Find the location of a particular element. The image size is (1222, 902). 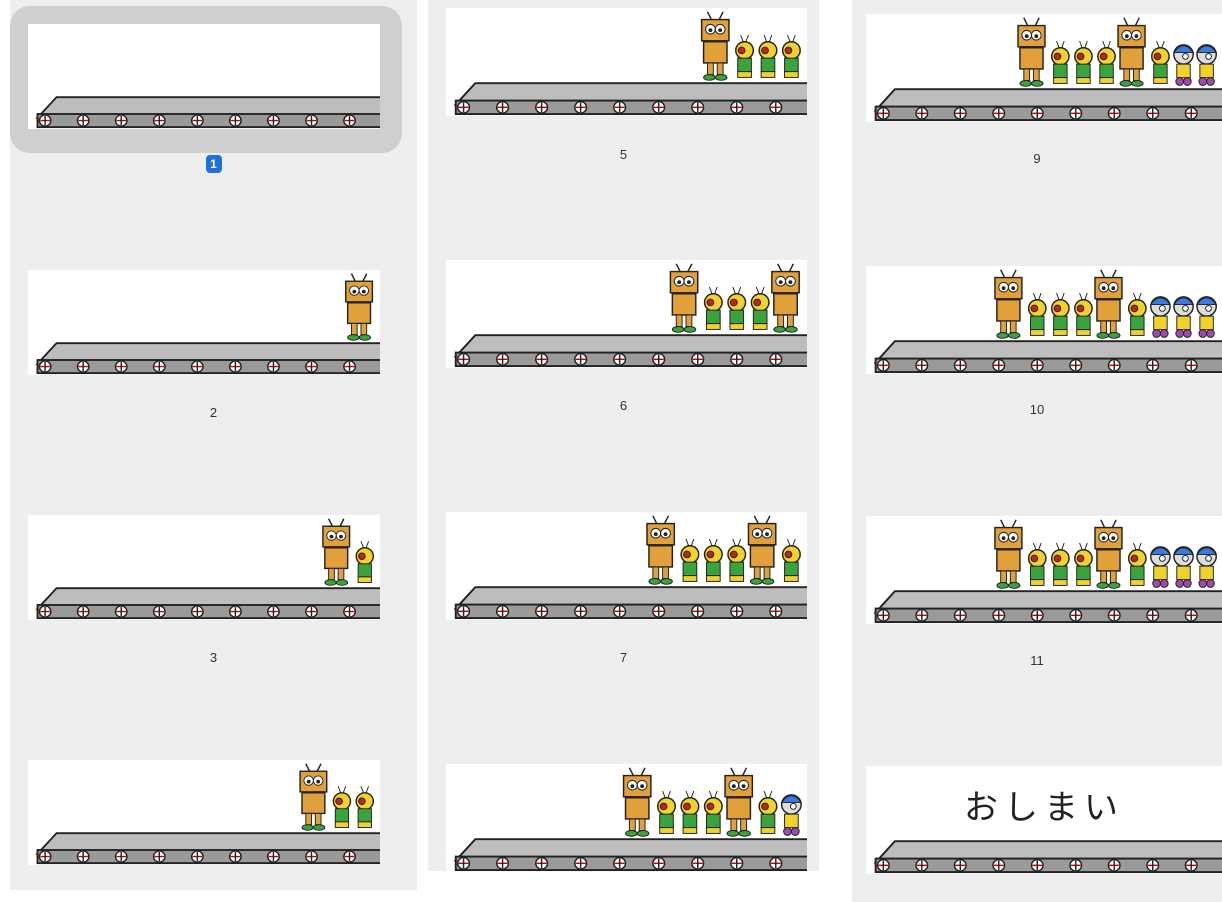

slide-number-10: 10 is located at coordinates (1037, 409).